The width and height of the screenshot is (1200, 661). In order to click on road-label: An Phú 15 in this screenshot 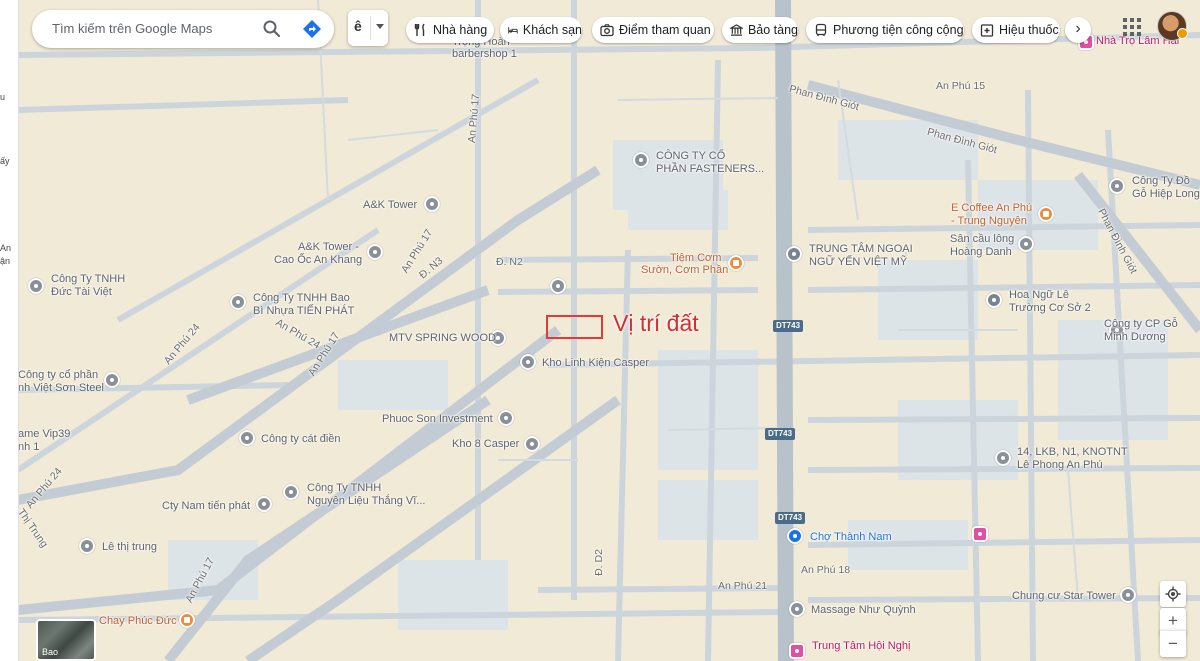, I will do `click(961, 86)`.